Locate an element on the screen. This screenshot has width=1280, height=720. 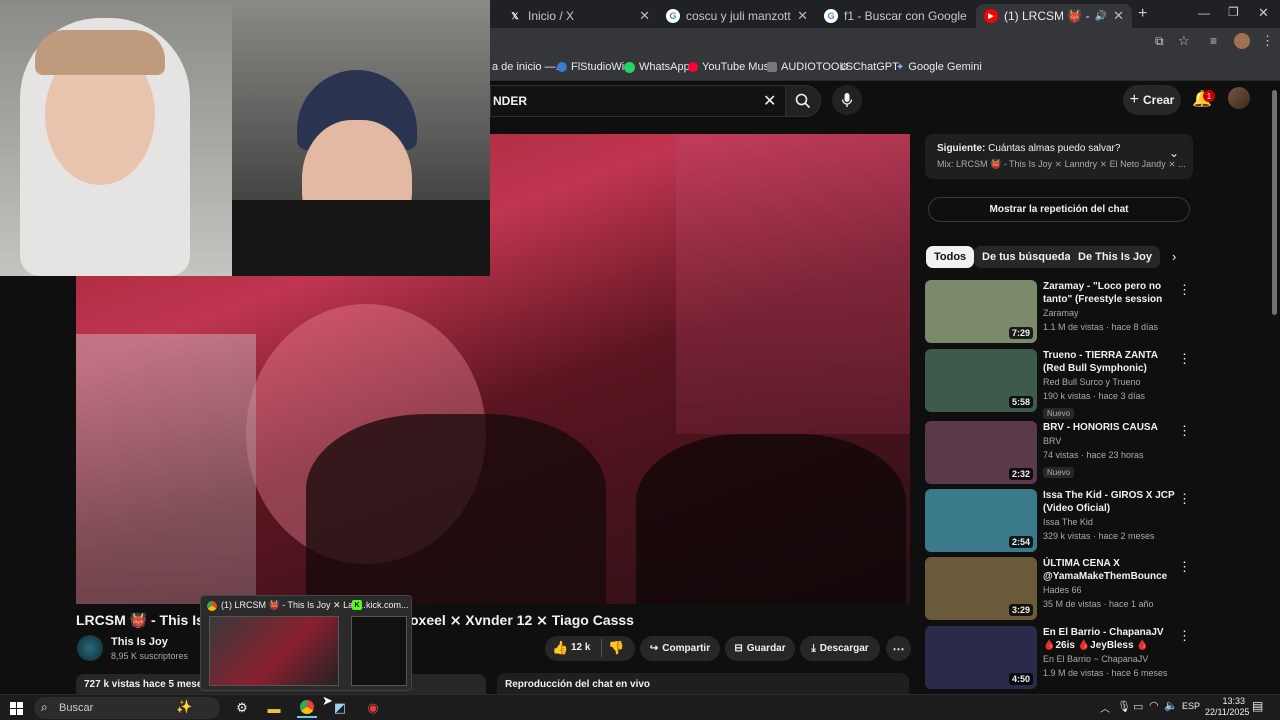
channel-name: Issa The Kid is located at coordinates (1110, 522).